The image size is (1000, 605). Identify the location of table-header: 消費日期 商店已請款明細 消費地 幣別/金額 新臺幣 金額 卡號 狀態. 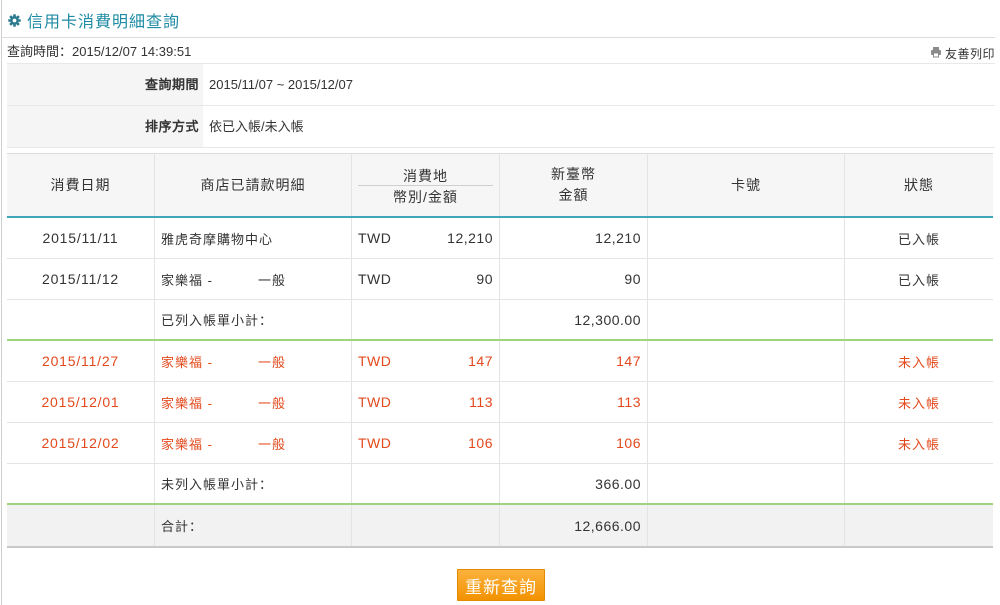
(500, 185).